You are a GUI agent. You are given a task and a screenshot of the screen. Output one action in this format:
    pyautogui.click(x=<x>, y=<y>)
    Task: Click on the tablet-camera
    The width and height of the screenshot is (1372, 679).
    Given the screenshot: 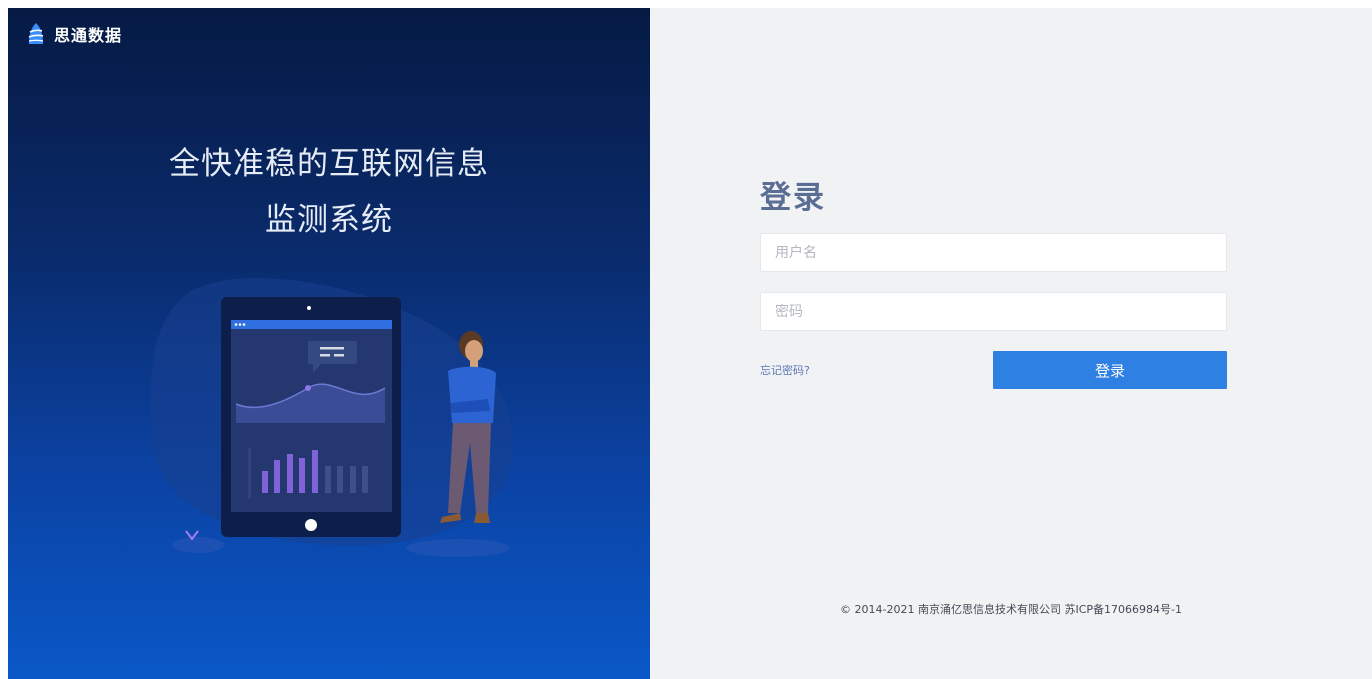 What is the action you would take?
    pyautogui.click(x=309, y=308)
    